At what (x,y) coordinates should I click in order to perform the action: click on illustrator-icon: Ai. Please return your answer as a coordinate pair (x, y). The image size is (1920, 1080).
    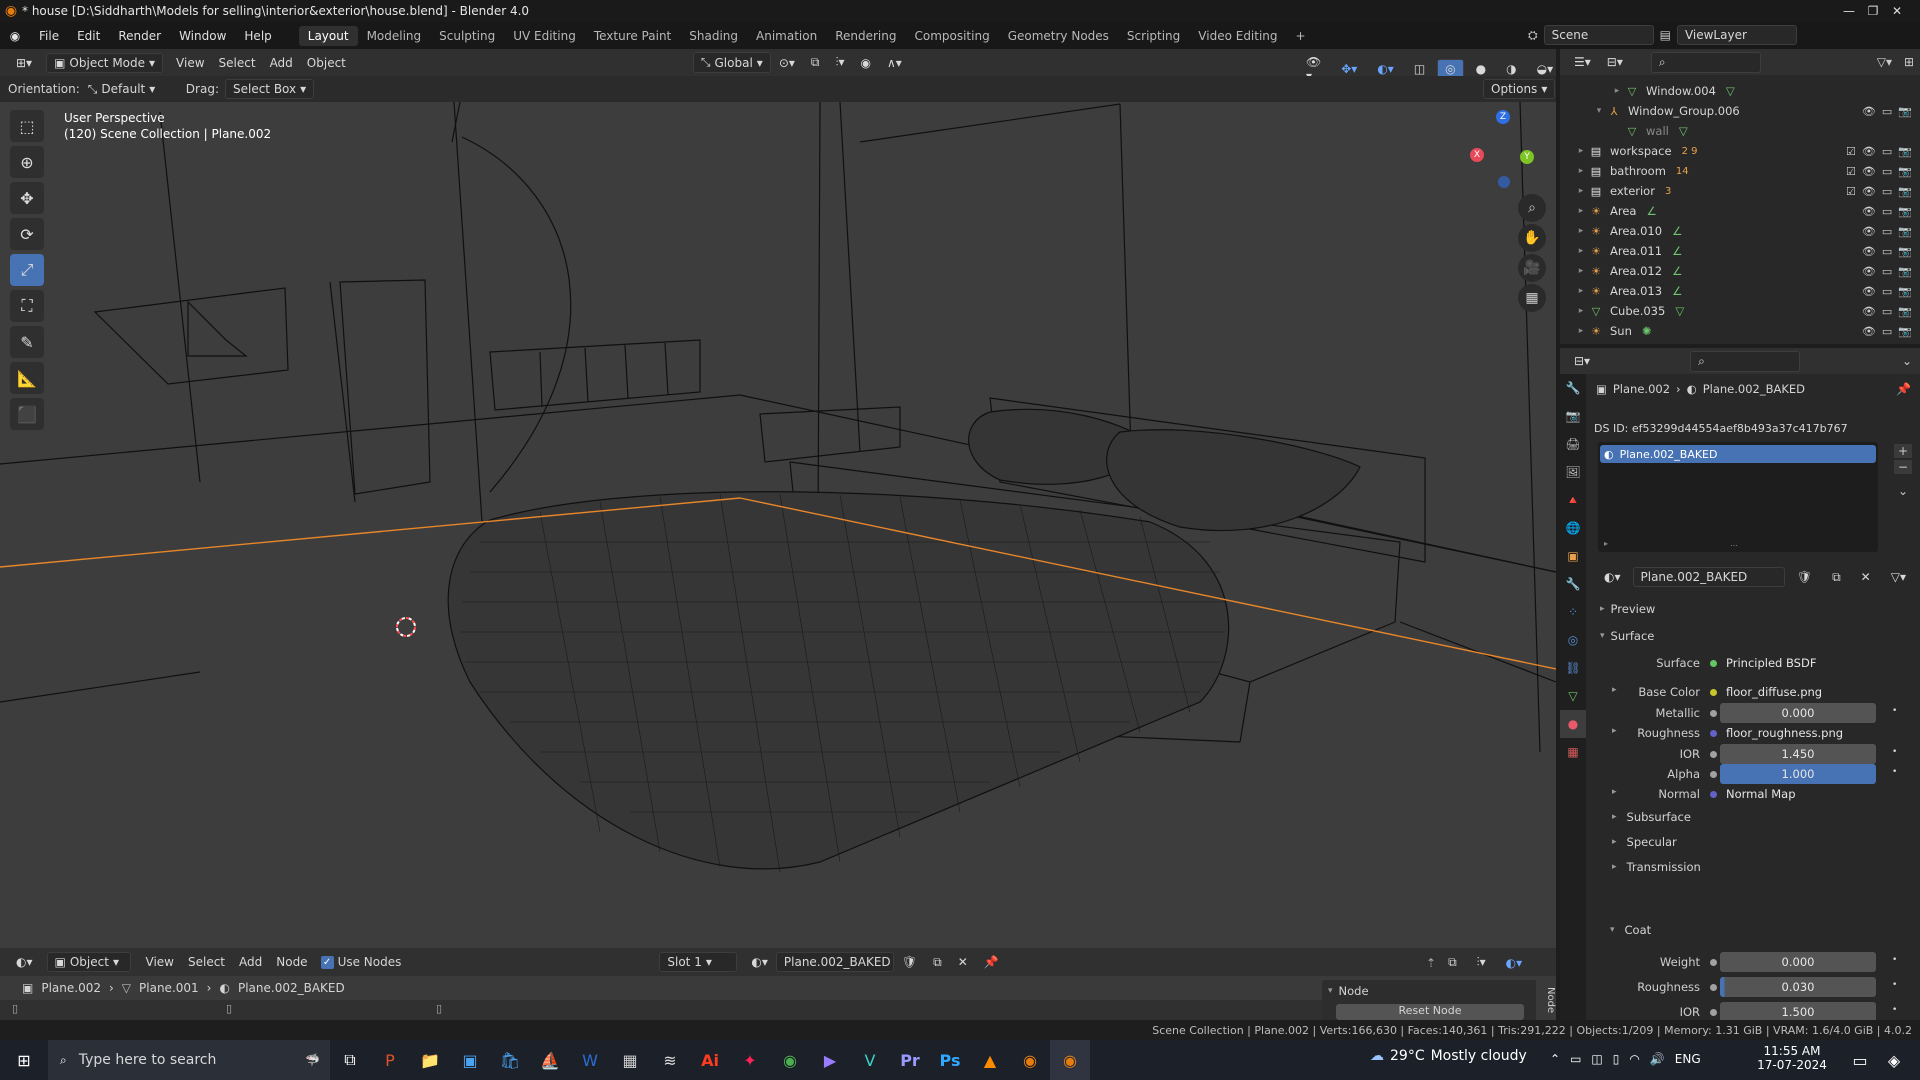
    Looking at the image, I should click on (710, 1060).